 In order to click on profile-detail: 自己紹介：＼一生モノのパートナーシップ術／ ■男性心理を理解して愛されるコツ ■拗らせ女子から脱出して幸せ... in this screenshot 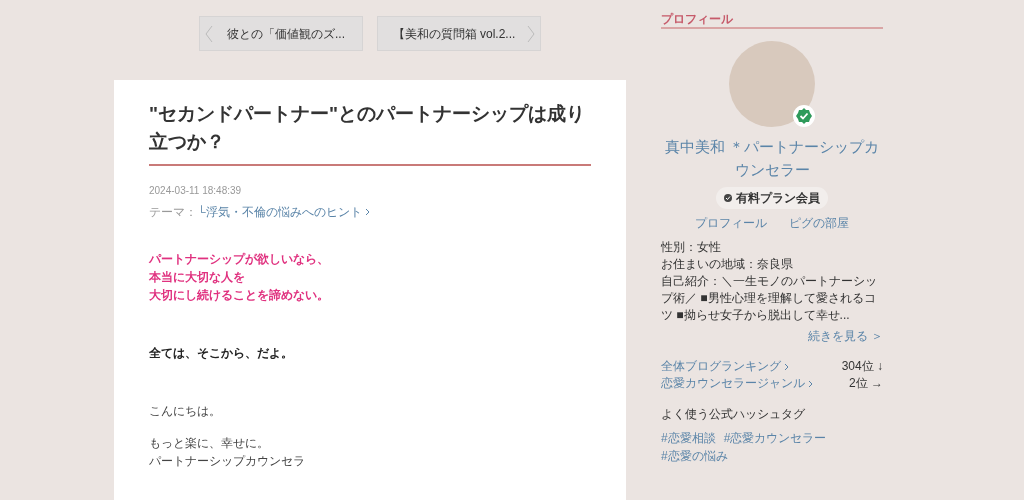, I will do `click(769, 298)`.